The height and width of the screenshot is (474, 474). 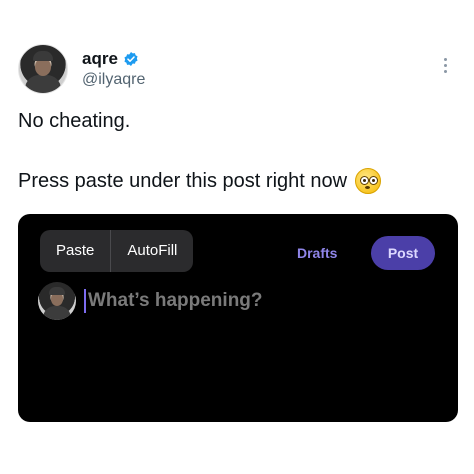 I want to click on author-names: aqre @ilyaqre, so click(x=113, y=69).